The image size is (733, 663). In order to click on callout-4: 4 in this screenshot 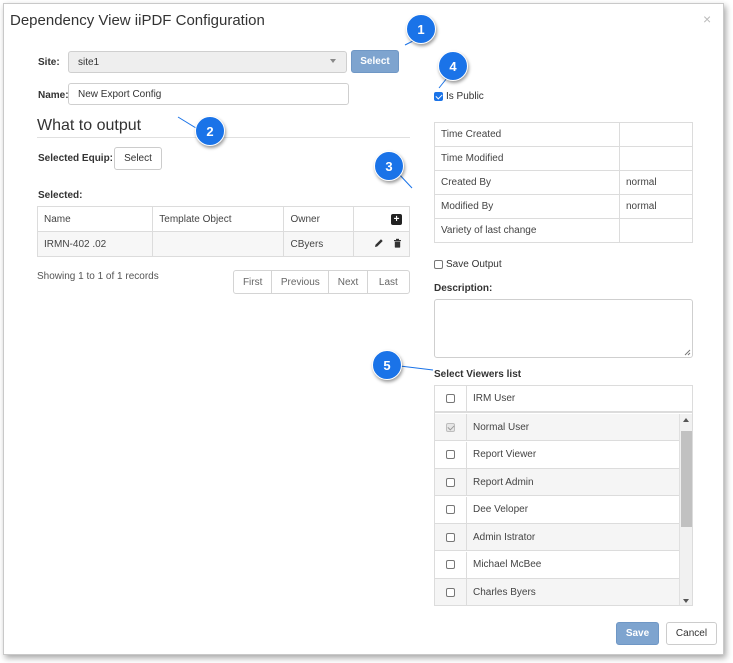, I will do `click(453, 66)`.